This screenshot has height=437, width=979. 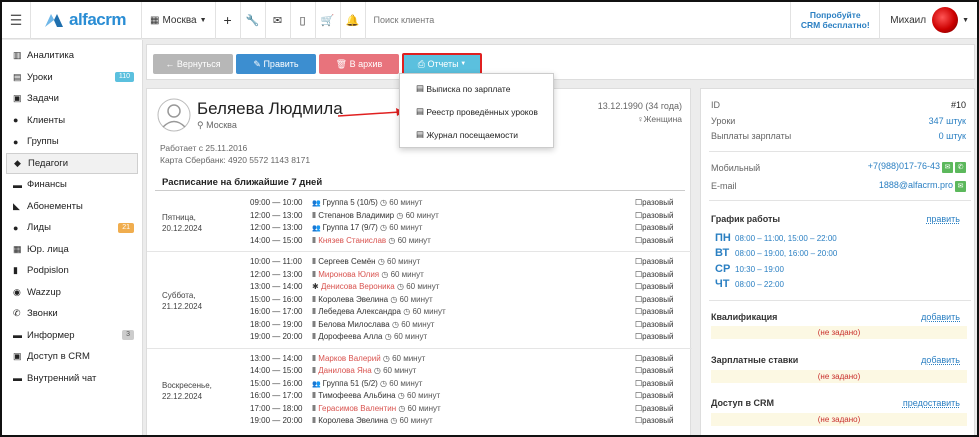 I want to click on lesson-participant: ‖ Марков Валерий ◷ 60 минут, so click(x=368, y=358).